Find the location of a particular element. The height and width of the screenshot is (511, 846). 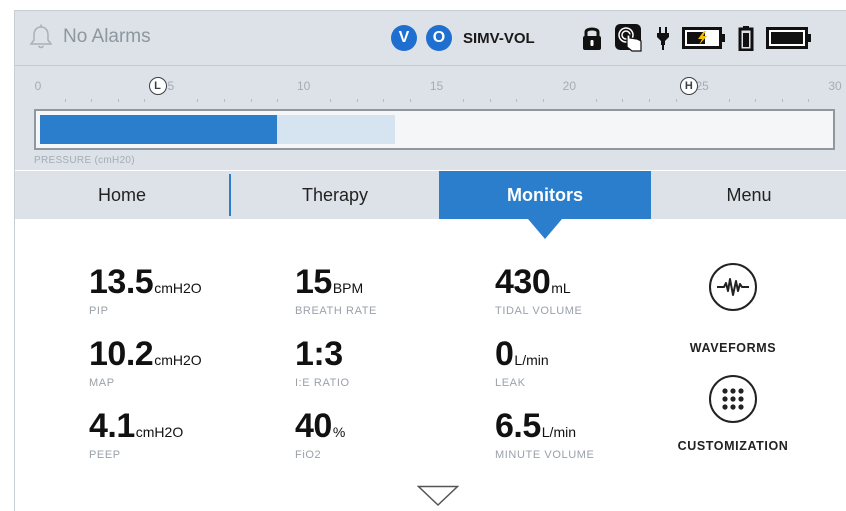

metric-minute-volume: 6.5L/min MINUTE VOLUME is located at coordinates (544, 434).